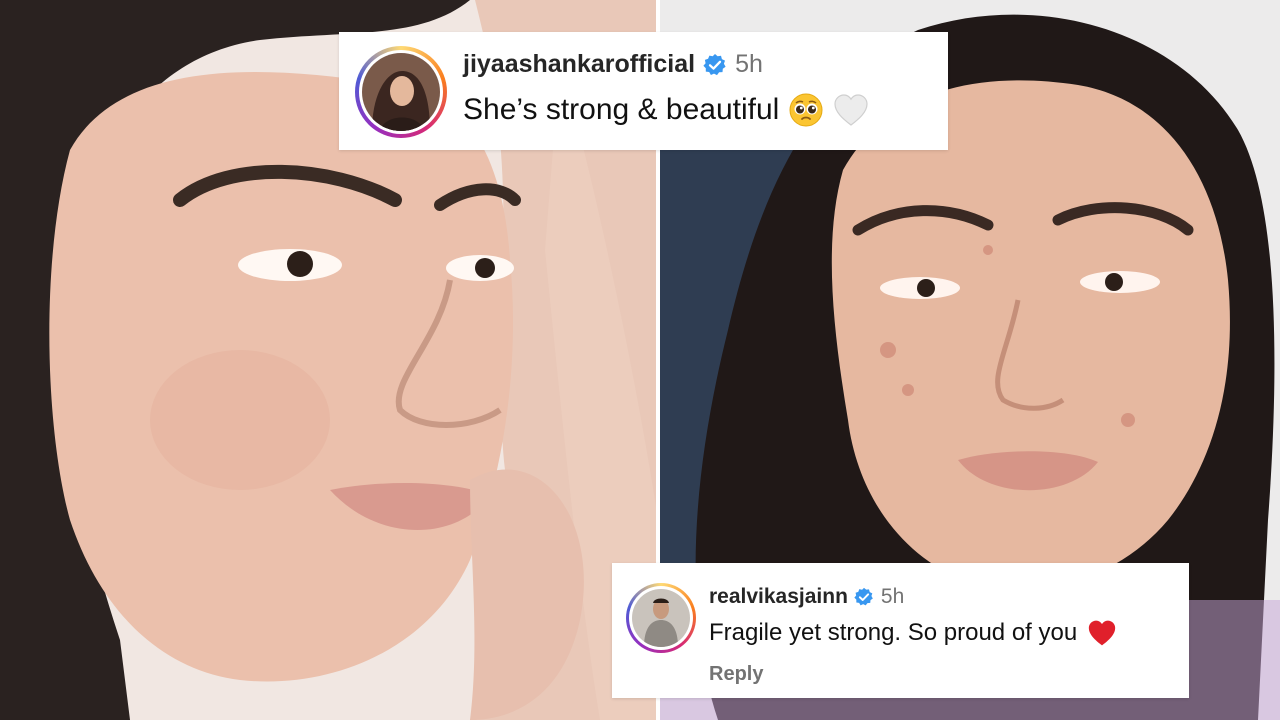 The width and height of the screenshot is (1280, 720). Describe the element at coordinates (579, 64) in the screenshot. I see `comment-username: jiyaashankarofficial` at that location.